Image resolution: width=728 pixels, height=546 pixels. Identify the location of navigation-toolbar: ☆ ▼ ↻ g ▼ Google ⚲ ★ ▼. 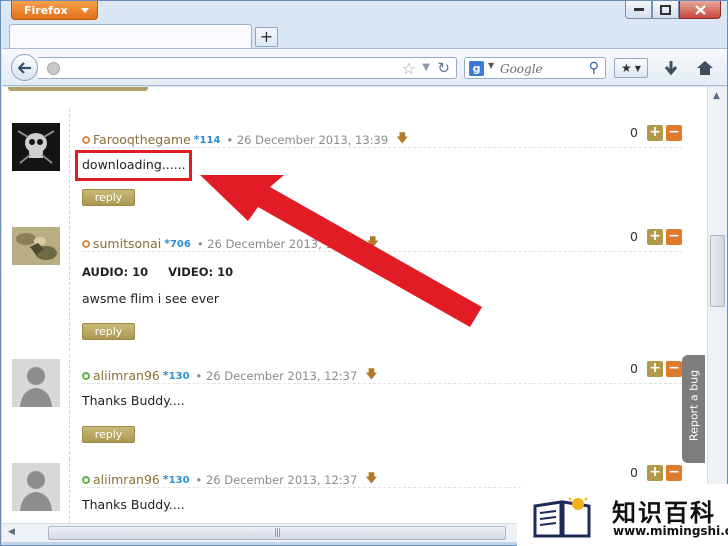
(364, 67).